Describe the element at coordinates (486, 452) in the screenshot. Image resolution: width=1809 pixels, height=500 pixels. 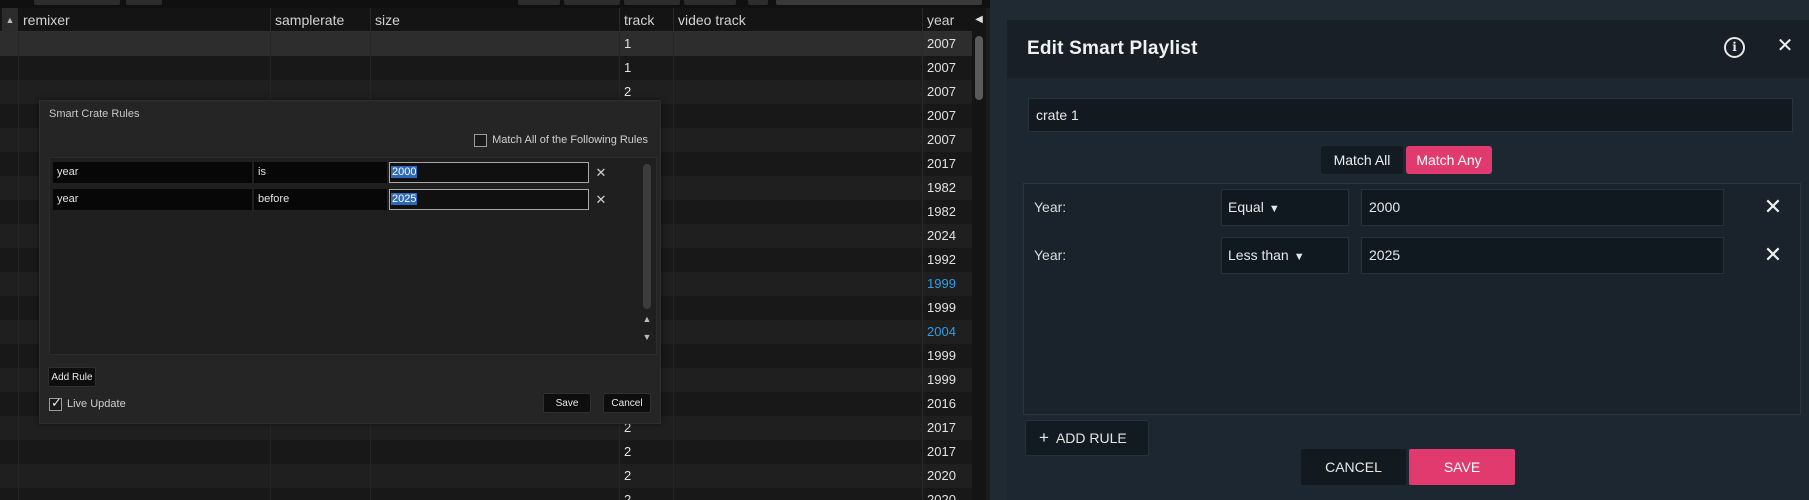
I see `table-row: 2 2017` at that location.